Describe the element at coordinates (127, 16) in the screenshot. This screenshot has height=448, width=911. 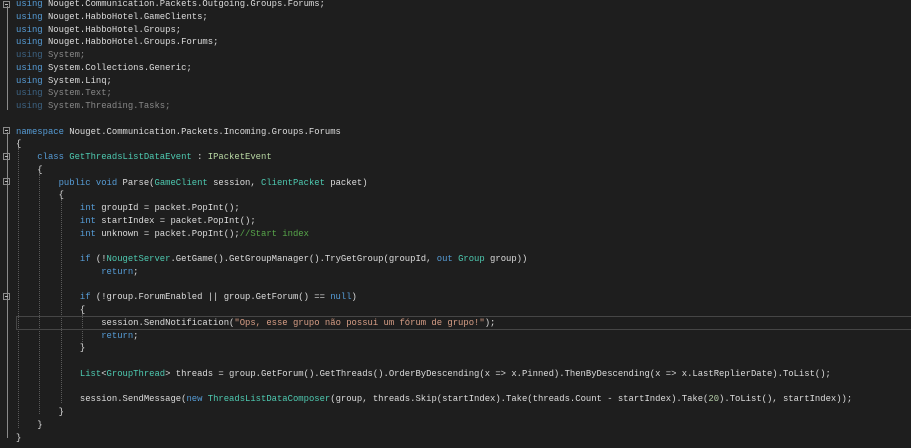
I see `code-token: Nouget.HabboHotel.GameClients;` at that location.